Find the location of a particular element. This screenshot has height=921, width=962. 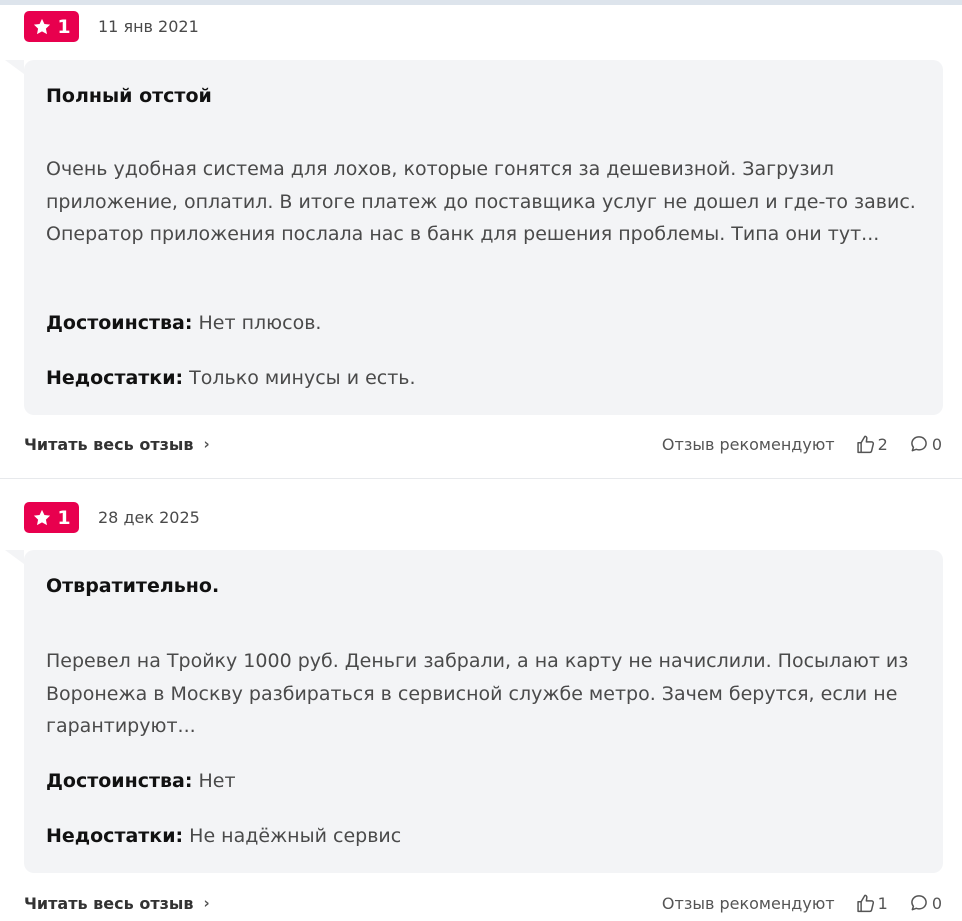

review-pros: Достоинства: Нет плюсов. is located at coordinates (183, 323).